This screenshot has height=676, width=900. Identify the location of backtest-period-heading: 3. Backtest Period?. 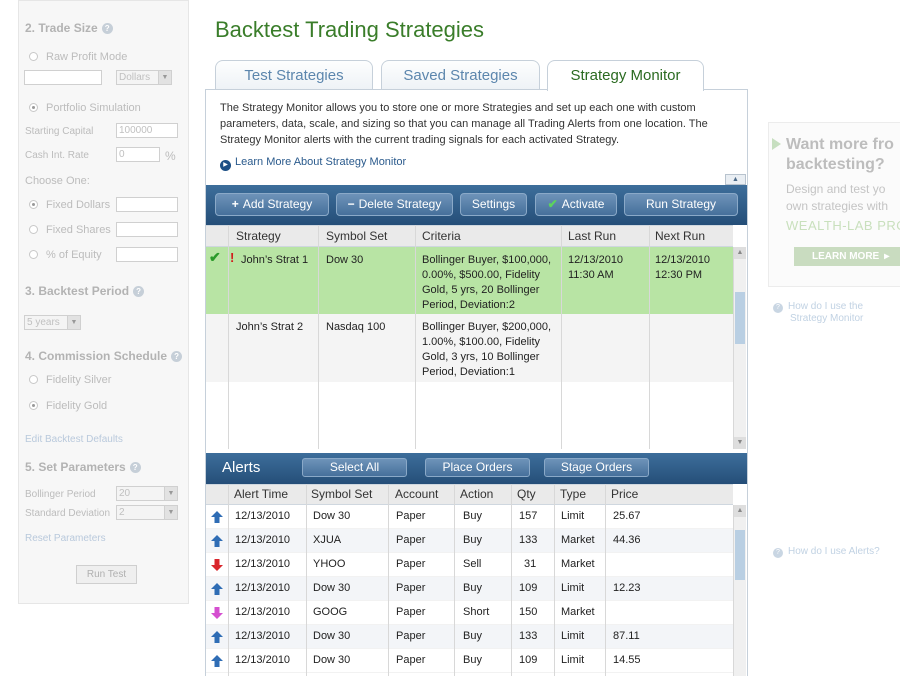
(85, 291).